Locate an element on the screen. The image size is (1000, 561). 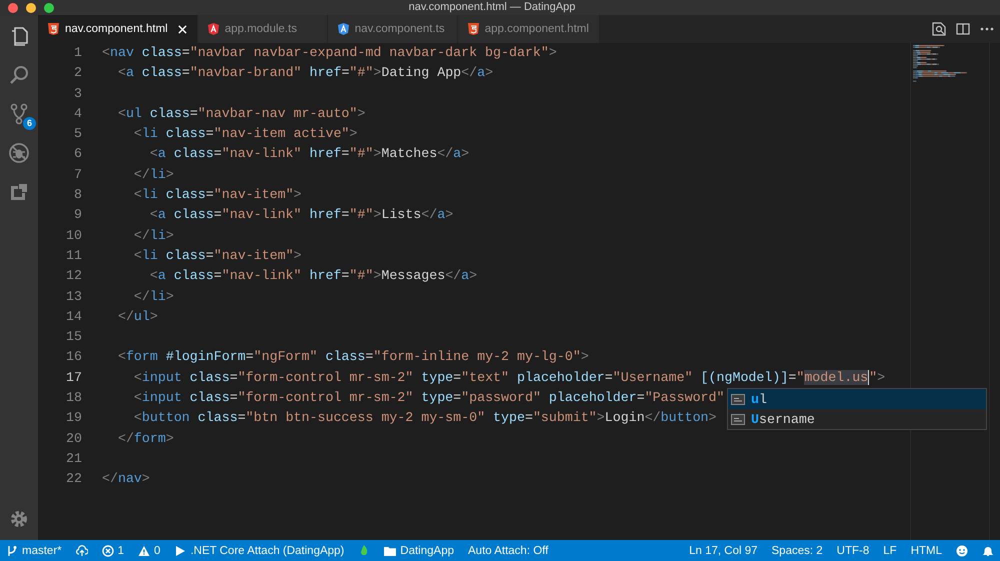
status-item: 1 is located at coordinates (113, 550).